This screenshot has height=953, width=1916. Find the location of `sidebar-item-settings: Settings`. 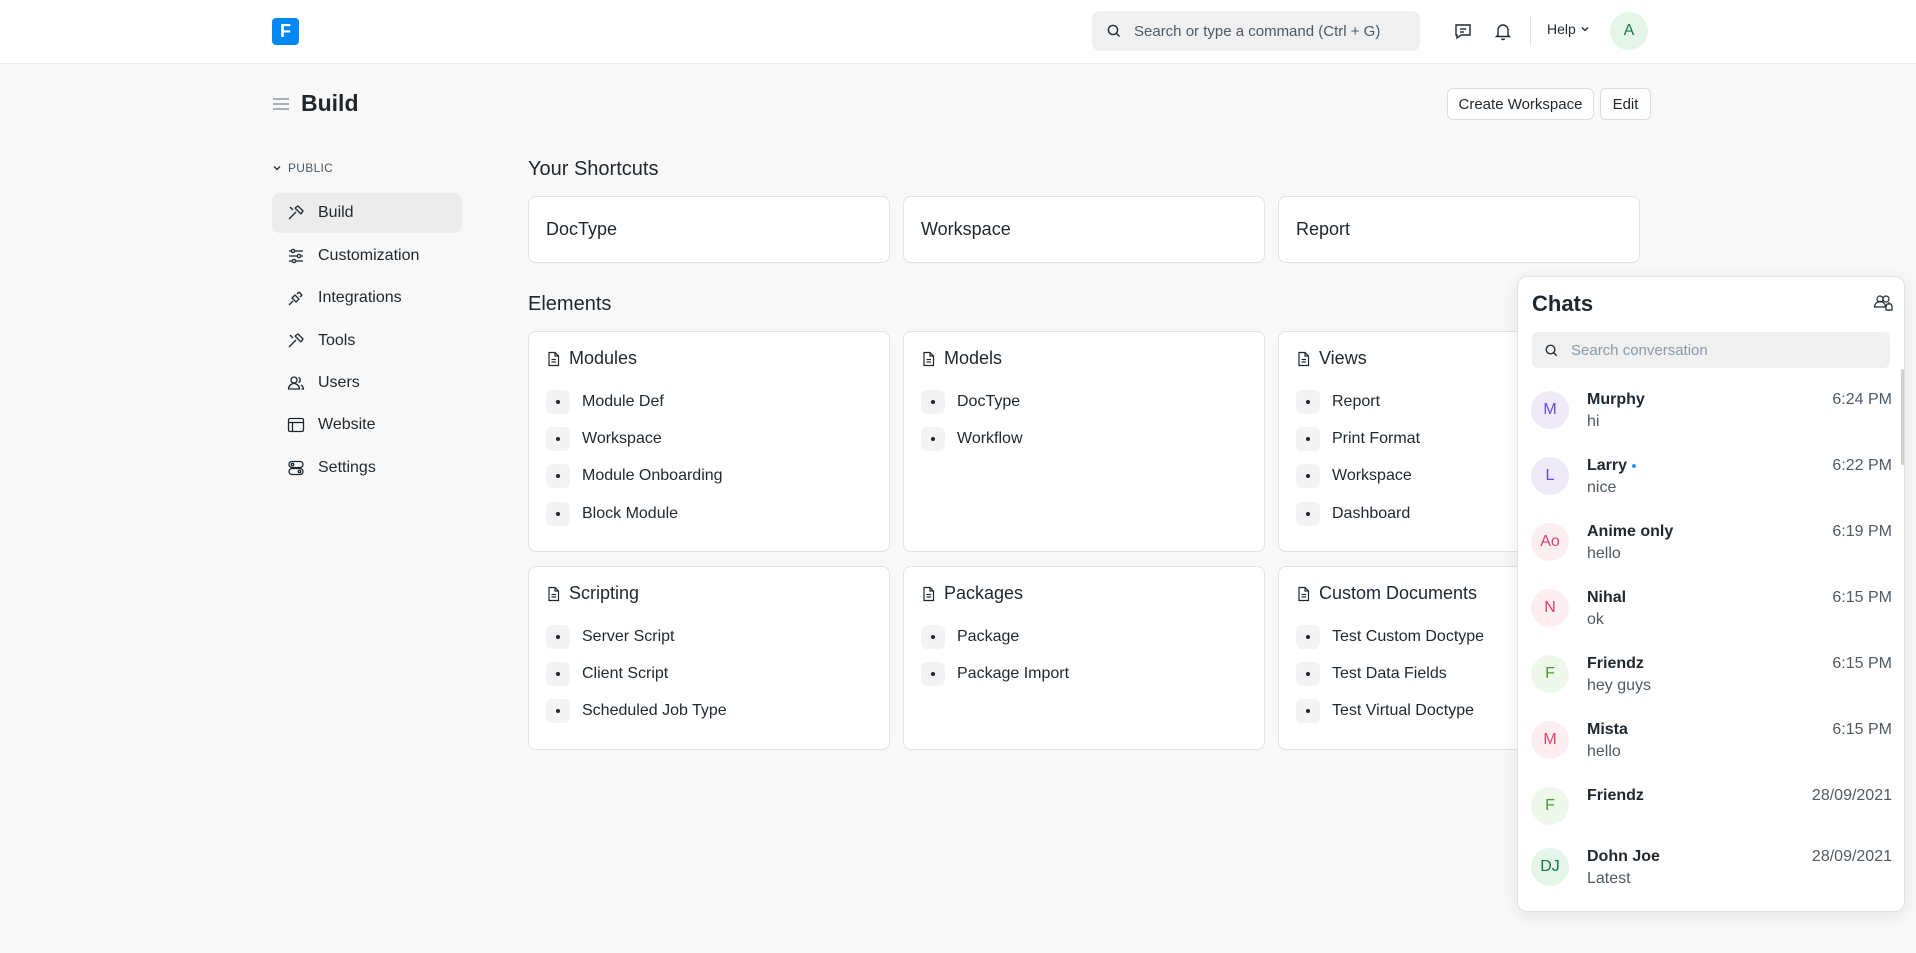

sidebar-item-settings: Settings is located at coordinates (367, 468).